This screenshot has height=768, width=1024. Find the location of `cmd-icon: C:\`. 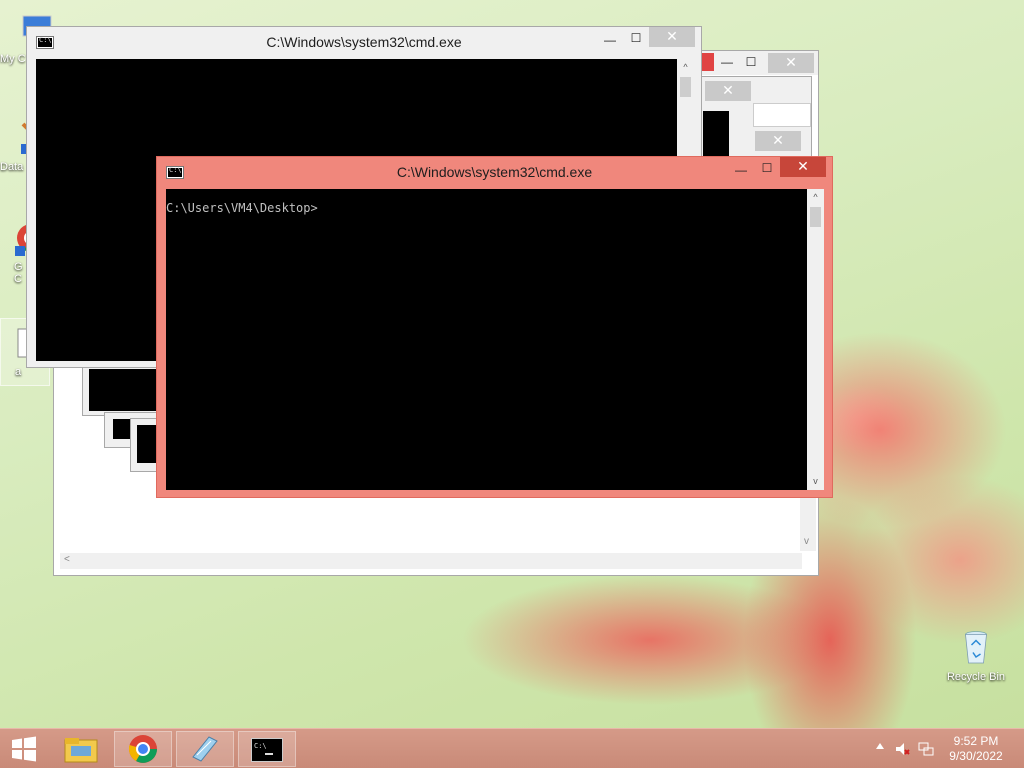

cmd-icon: C:\ is located at coordinates (267, 750).